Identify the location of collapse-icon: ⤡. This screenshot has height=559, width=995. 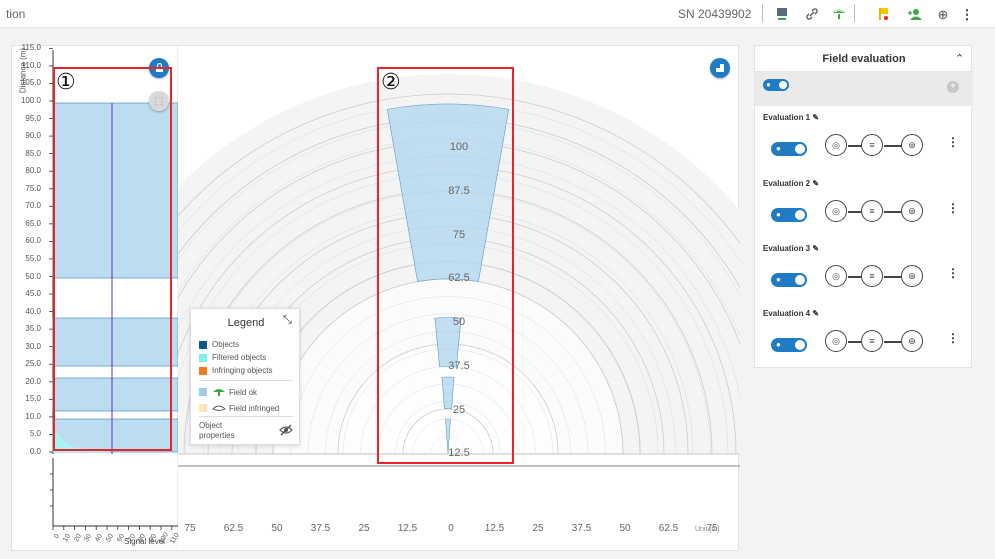
(287, 320).